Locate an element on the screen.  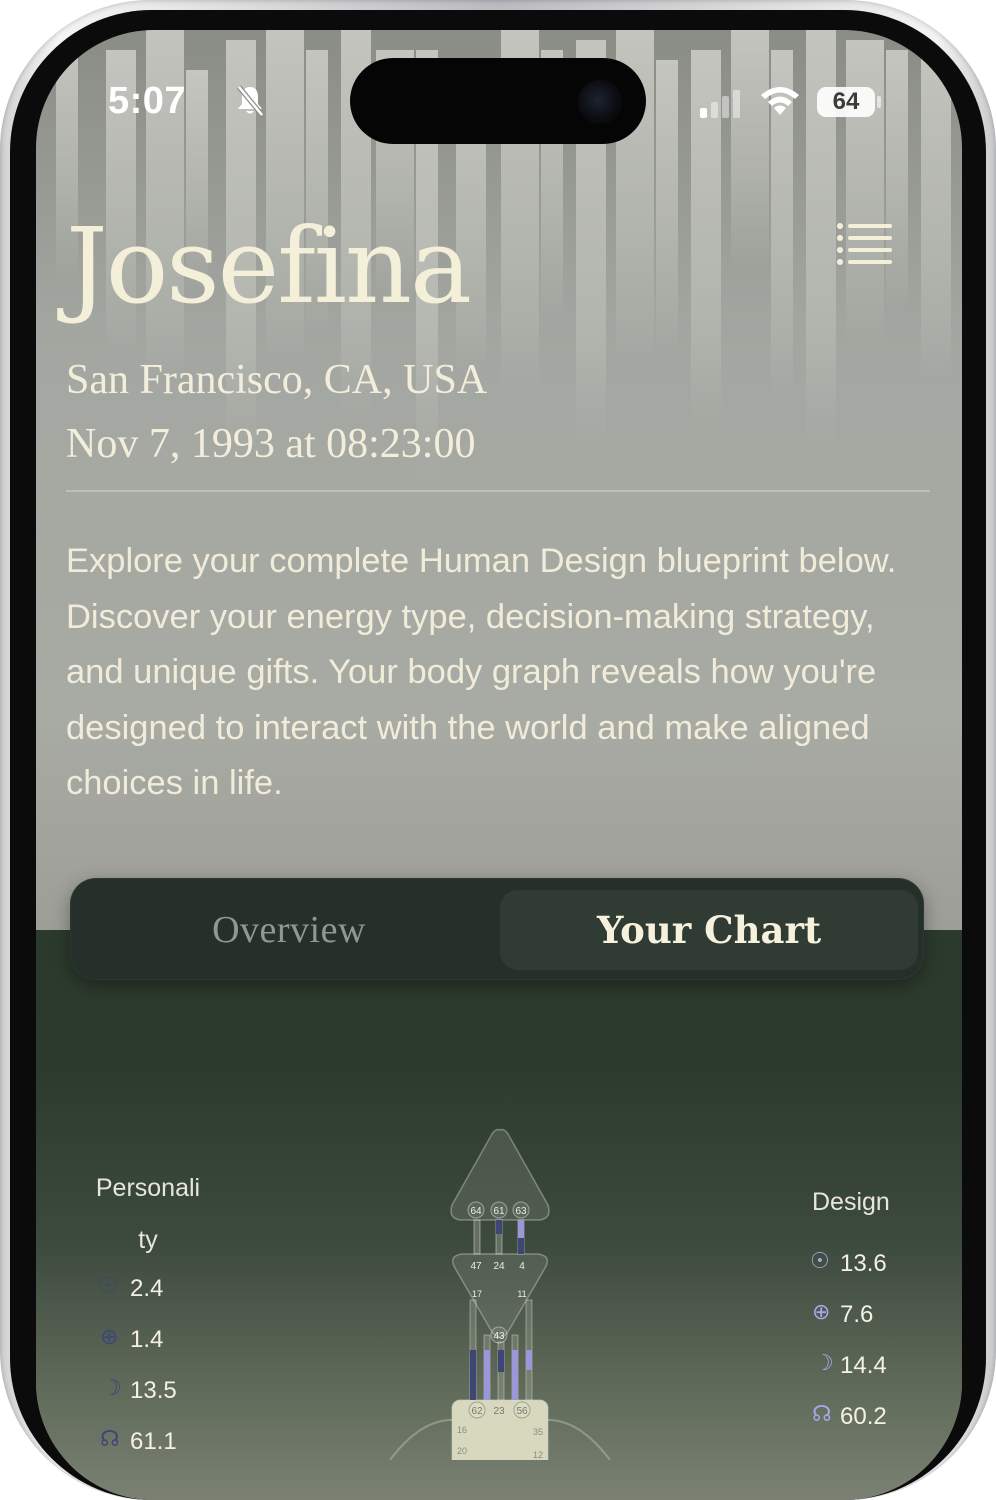
design-north-node-value: 60.2 is located at coordinates (863, 1416).